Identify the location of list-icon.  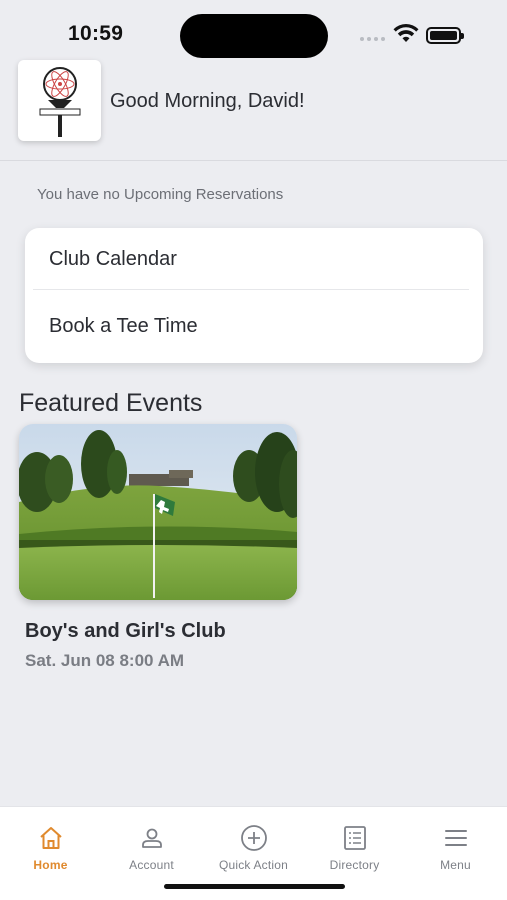
(355, 838).